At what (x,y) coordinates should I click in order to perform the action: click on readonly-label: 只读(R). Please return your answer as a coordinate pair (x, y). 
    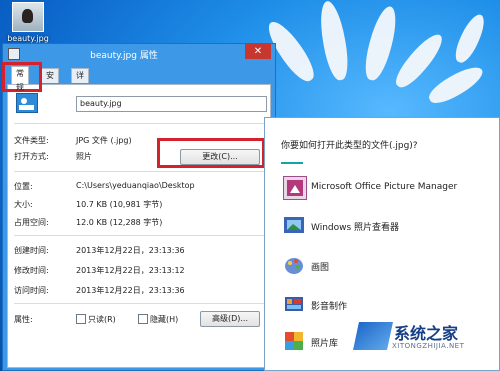
    Looking at the image, I should click on (102, 319).